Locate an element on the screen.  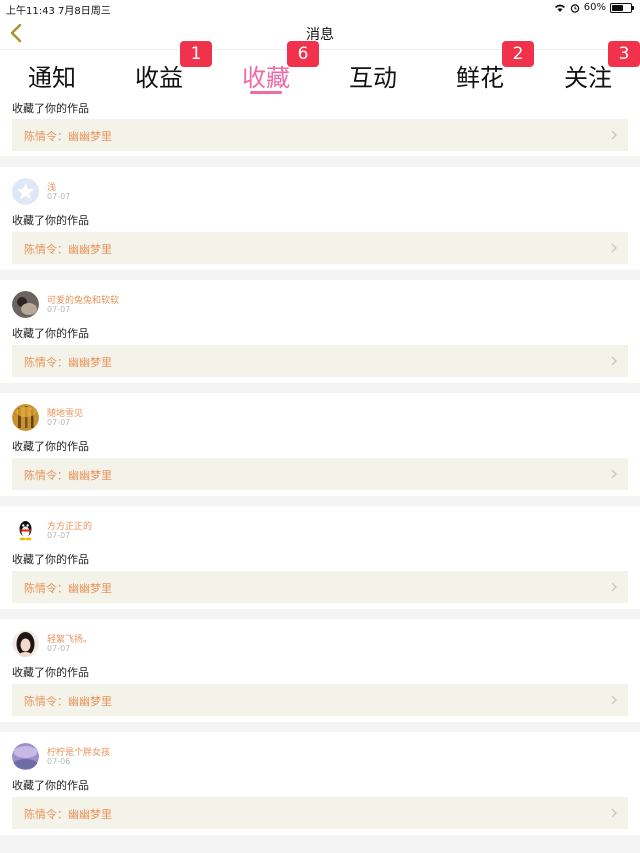
status-time: 上午11:43 7月8日周三 is located at coordinates (58, 11).